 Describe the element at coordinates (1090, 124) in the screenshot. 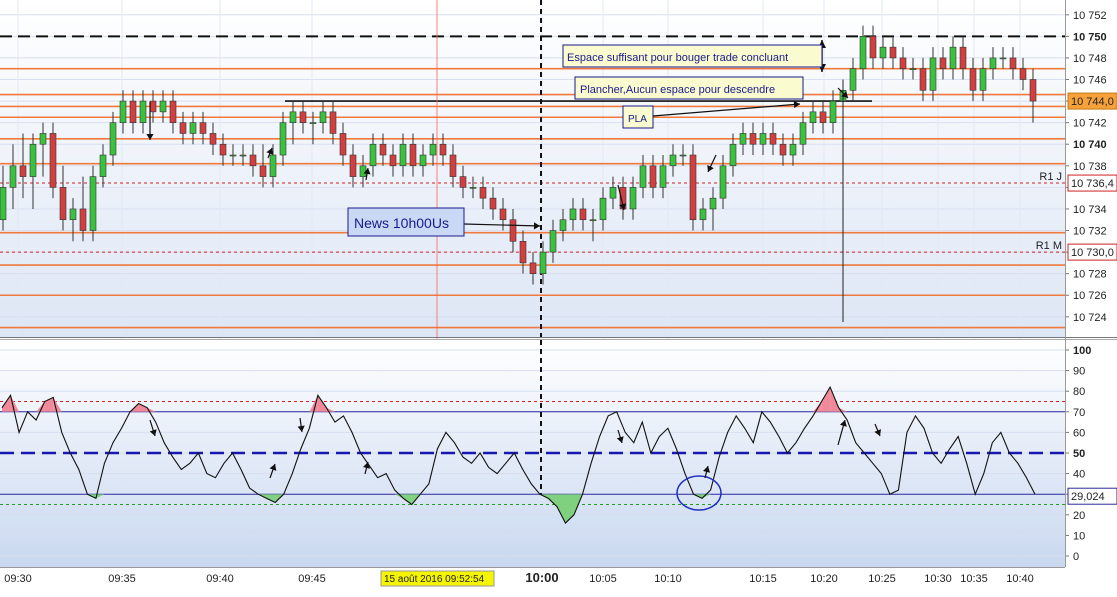

I see `price-tick-label: 10 742` at that location.